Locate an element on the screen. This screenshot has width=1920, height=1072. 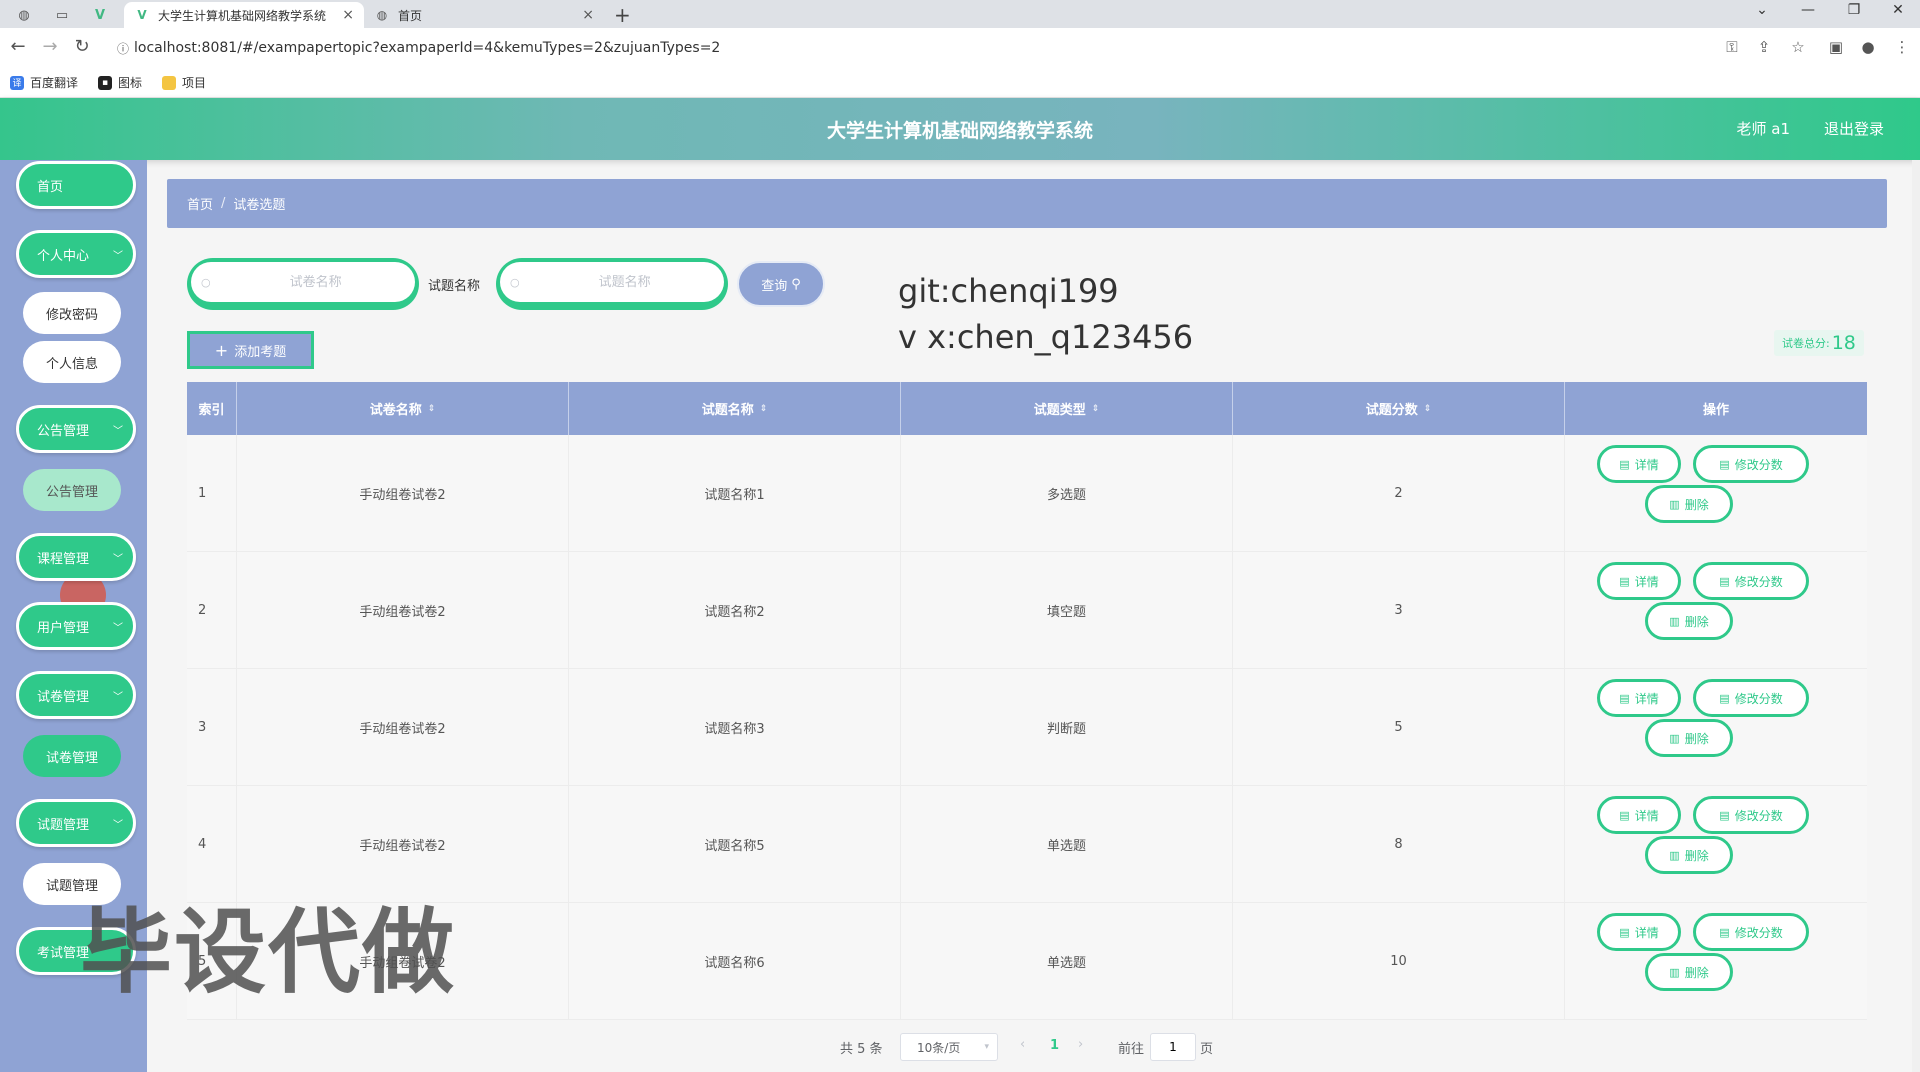
reload-icon: ↻ is located at coordinates (82, 46).